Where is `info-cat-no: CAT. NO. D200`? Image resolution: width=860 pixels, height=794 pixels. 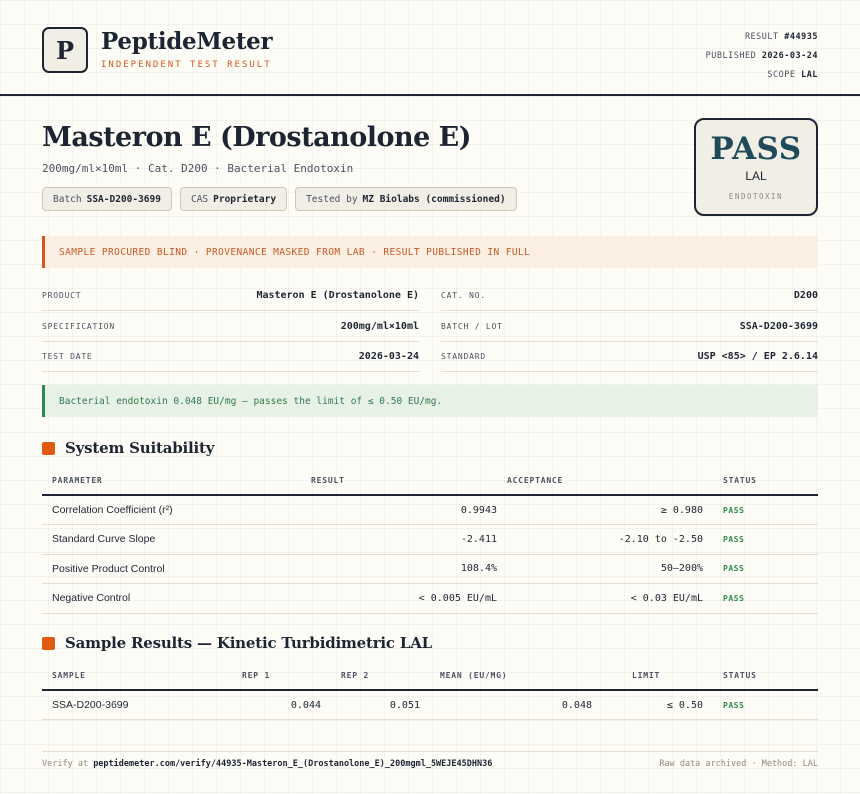
info-cat-no: CAT. NO. D200 is located at coordinates (629, 296).